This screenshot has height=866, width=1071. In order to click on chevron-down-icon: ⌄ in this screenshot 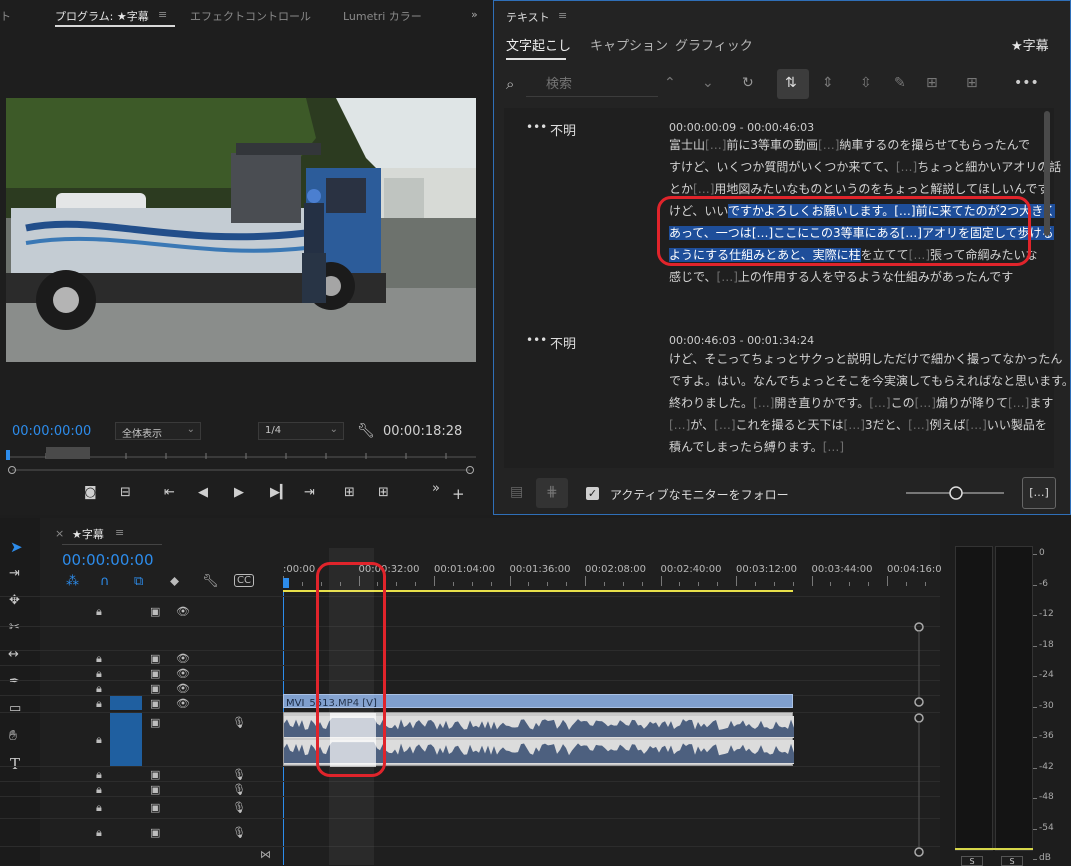, I will do `click(708, 83)`.